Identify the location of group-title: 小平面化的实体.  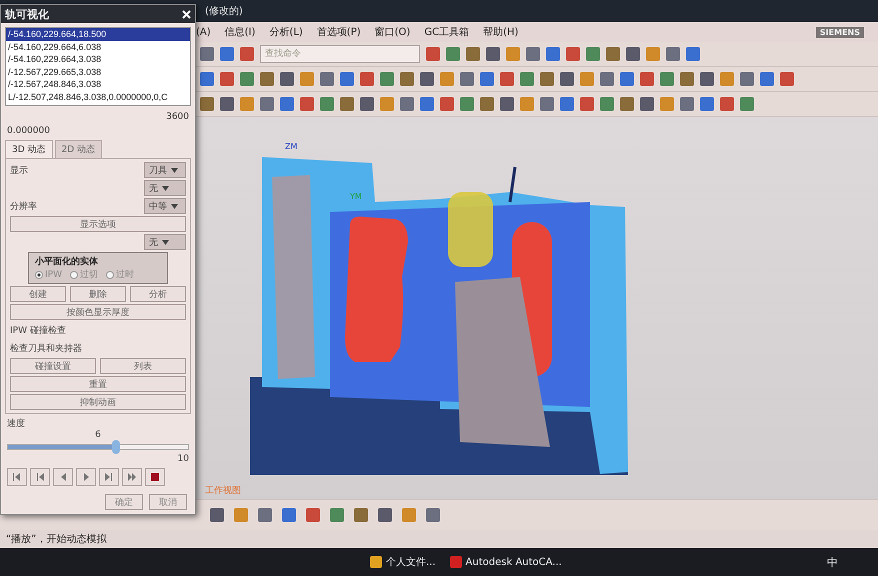
(67, 261).